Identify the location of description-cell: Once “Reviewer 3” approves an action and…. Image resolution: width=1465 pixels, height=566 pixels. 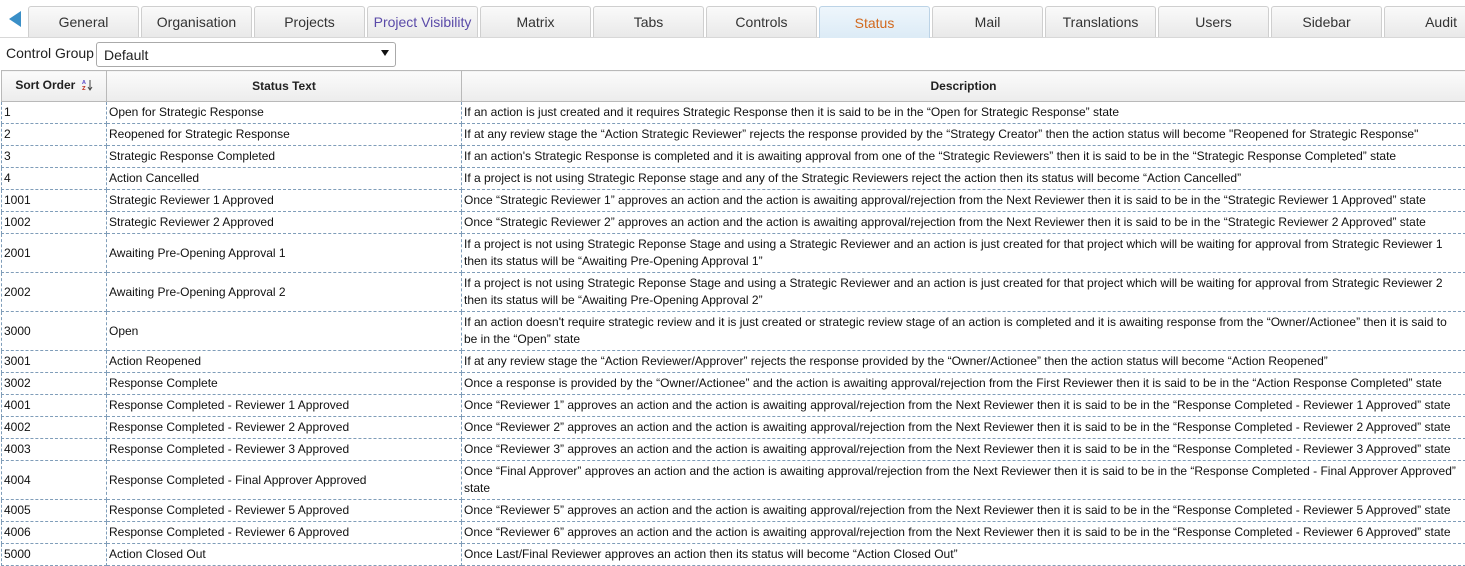
(963, 449).